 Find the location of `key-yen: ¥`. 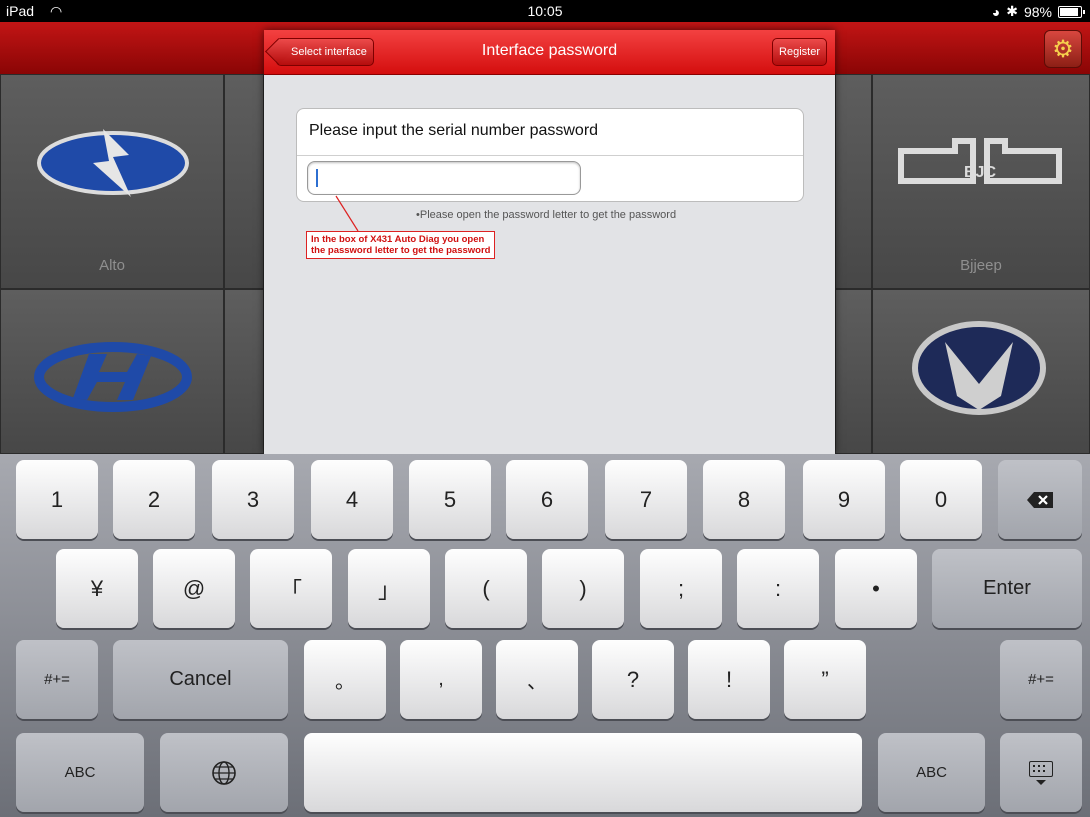

key-yen: ¥ is located at coordinates (97, 588).